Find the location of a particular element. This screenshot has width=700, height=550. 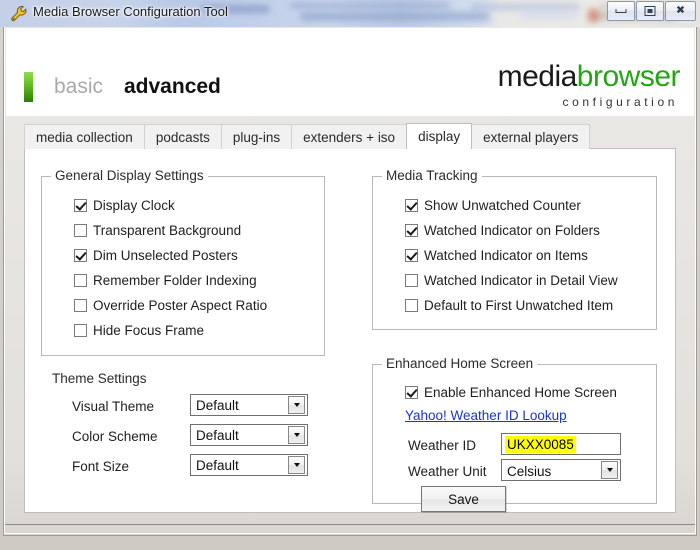

logo-subtitle: configuration is located at coordinates (620, 102).